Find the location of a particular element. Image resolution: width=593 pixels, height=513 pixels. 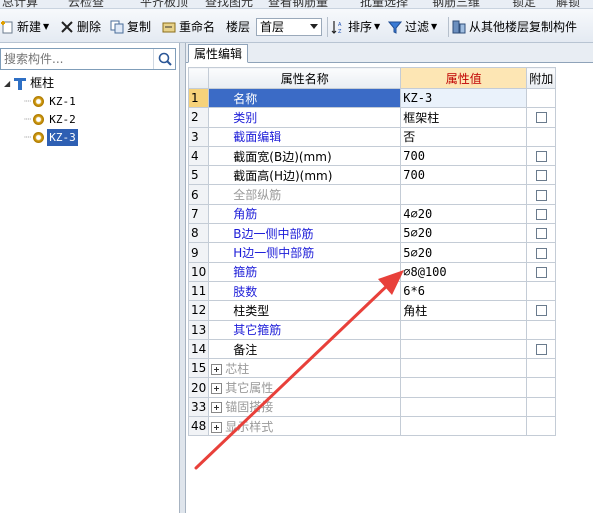

tab-property-edit: 属性编辑 is located at coordinates (218, 53).